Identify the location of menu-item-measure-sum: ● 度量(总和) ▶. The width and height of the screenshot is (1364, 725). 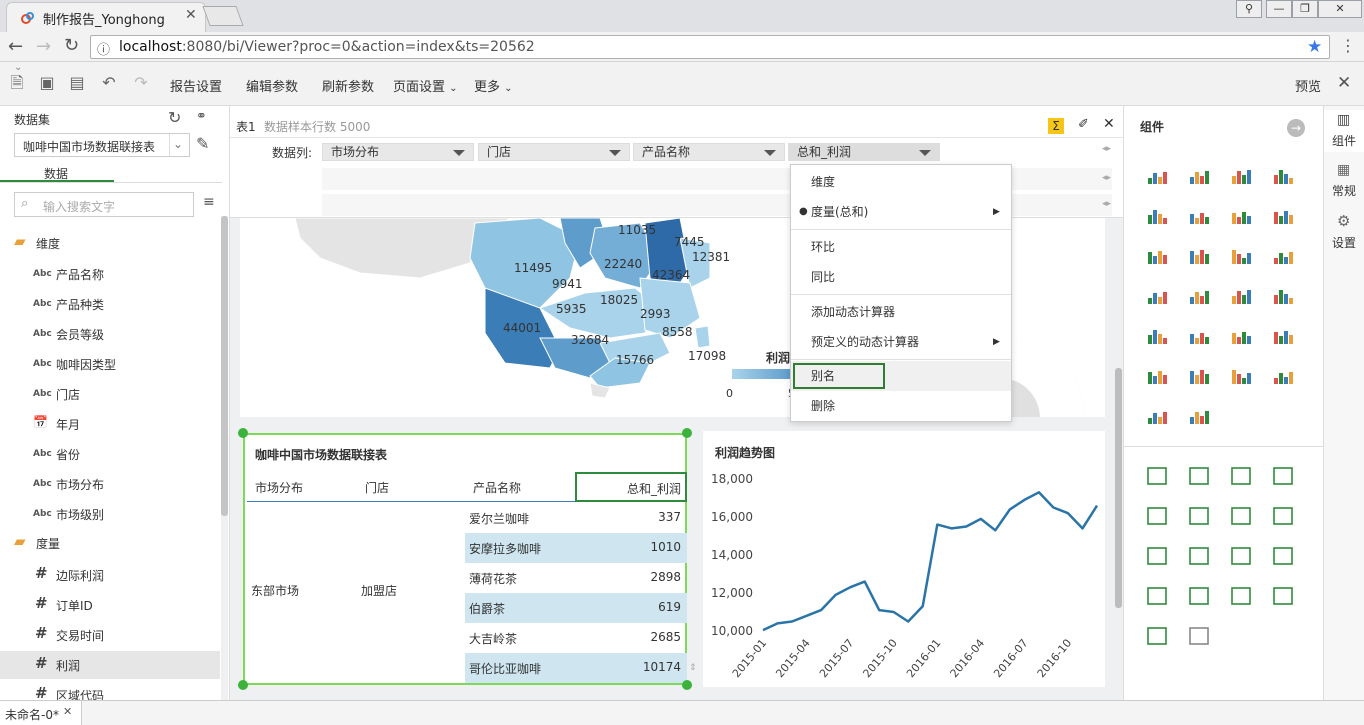
(901, 212).